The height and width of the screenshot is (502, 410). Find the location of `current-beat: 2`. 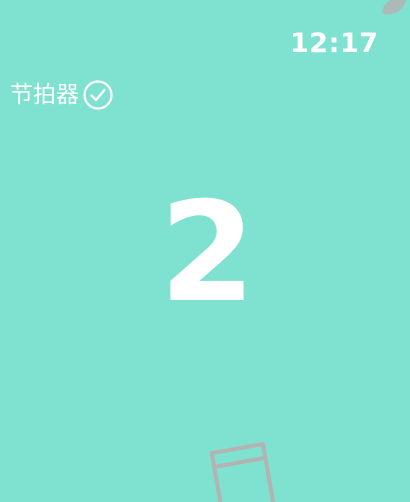

current-beat: 2 is located at coordinates (207, 252).